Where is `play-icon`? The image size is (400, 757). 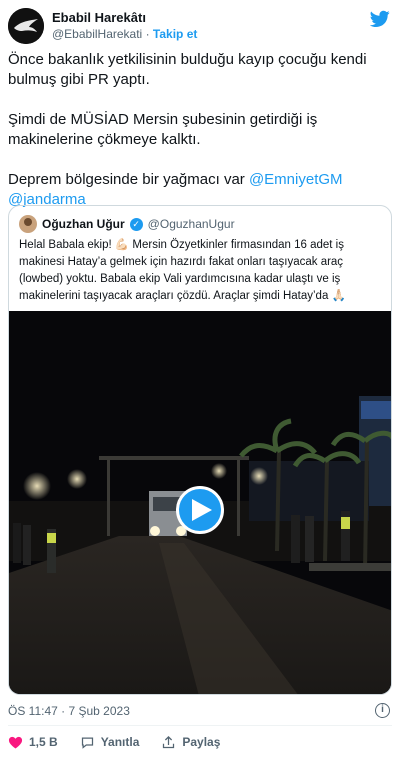 play-icon is located at coordinates (202, 510).